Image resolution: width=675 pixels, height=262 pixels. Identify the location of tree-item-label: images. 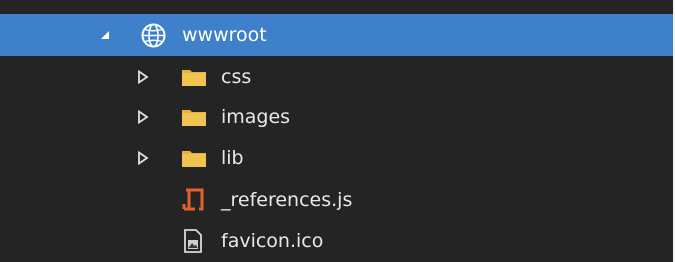
(256, 117).